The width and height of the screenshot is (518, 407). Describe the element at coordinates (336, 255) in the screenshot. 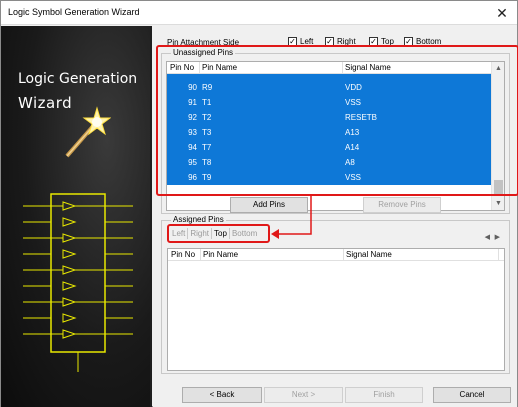

I see `assigned-list-header: Pin No Pin Name Signal Name` at that location.